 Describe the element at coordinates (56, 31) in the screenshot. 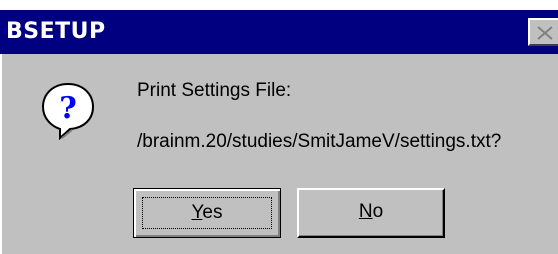

I see `window-title: BSETUP` at that location.